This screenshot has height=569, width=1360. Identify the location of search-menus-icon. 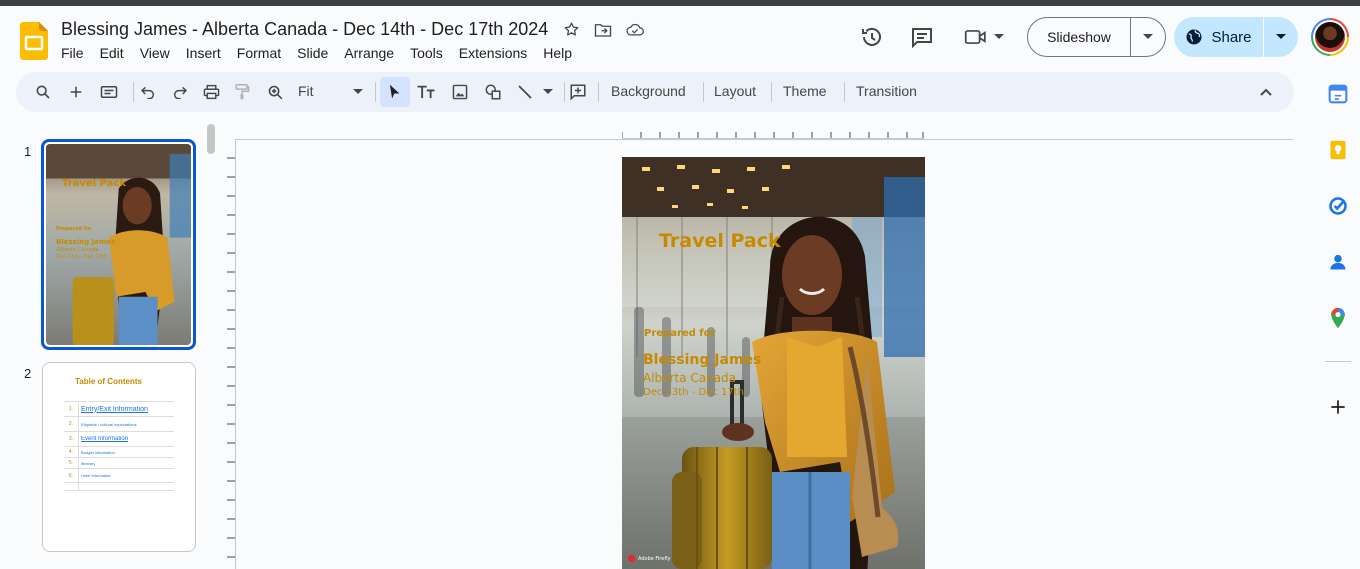
(43, 92).